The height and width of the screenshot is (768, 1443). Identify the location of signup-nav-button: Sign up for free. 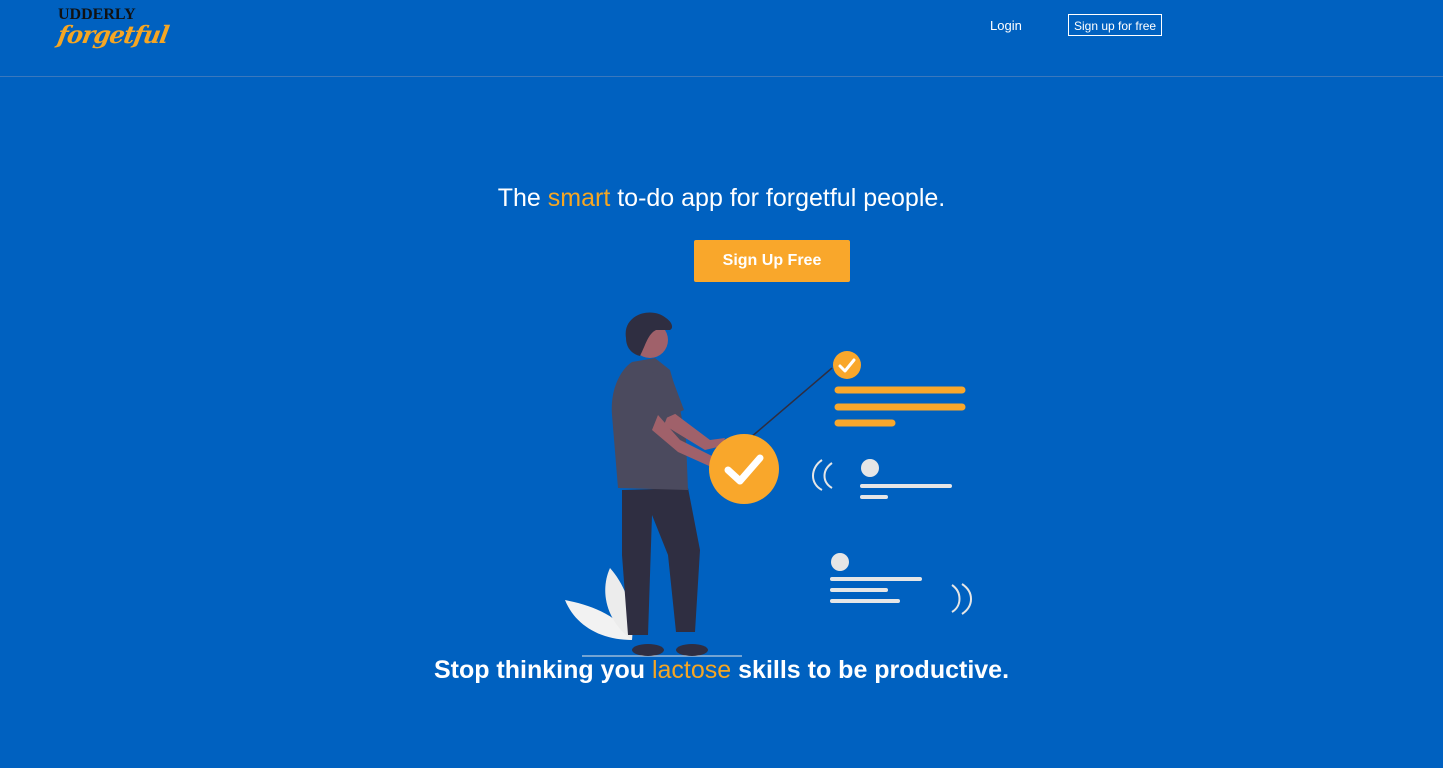
(1115, 25).